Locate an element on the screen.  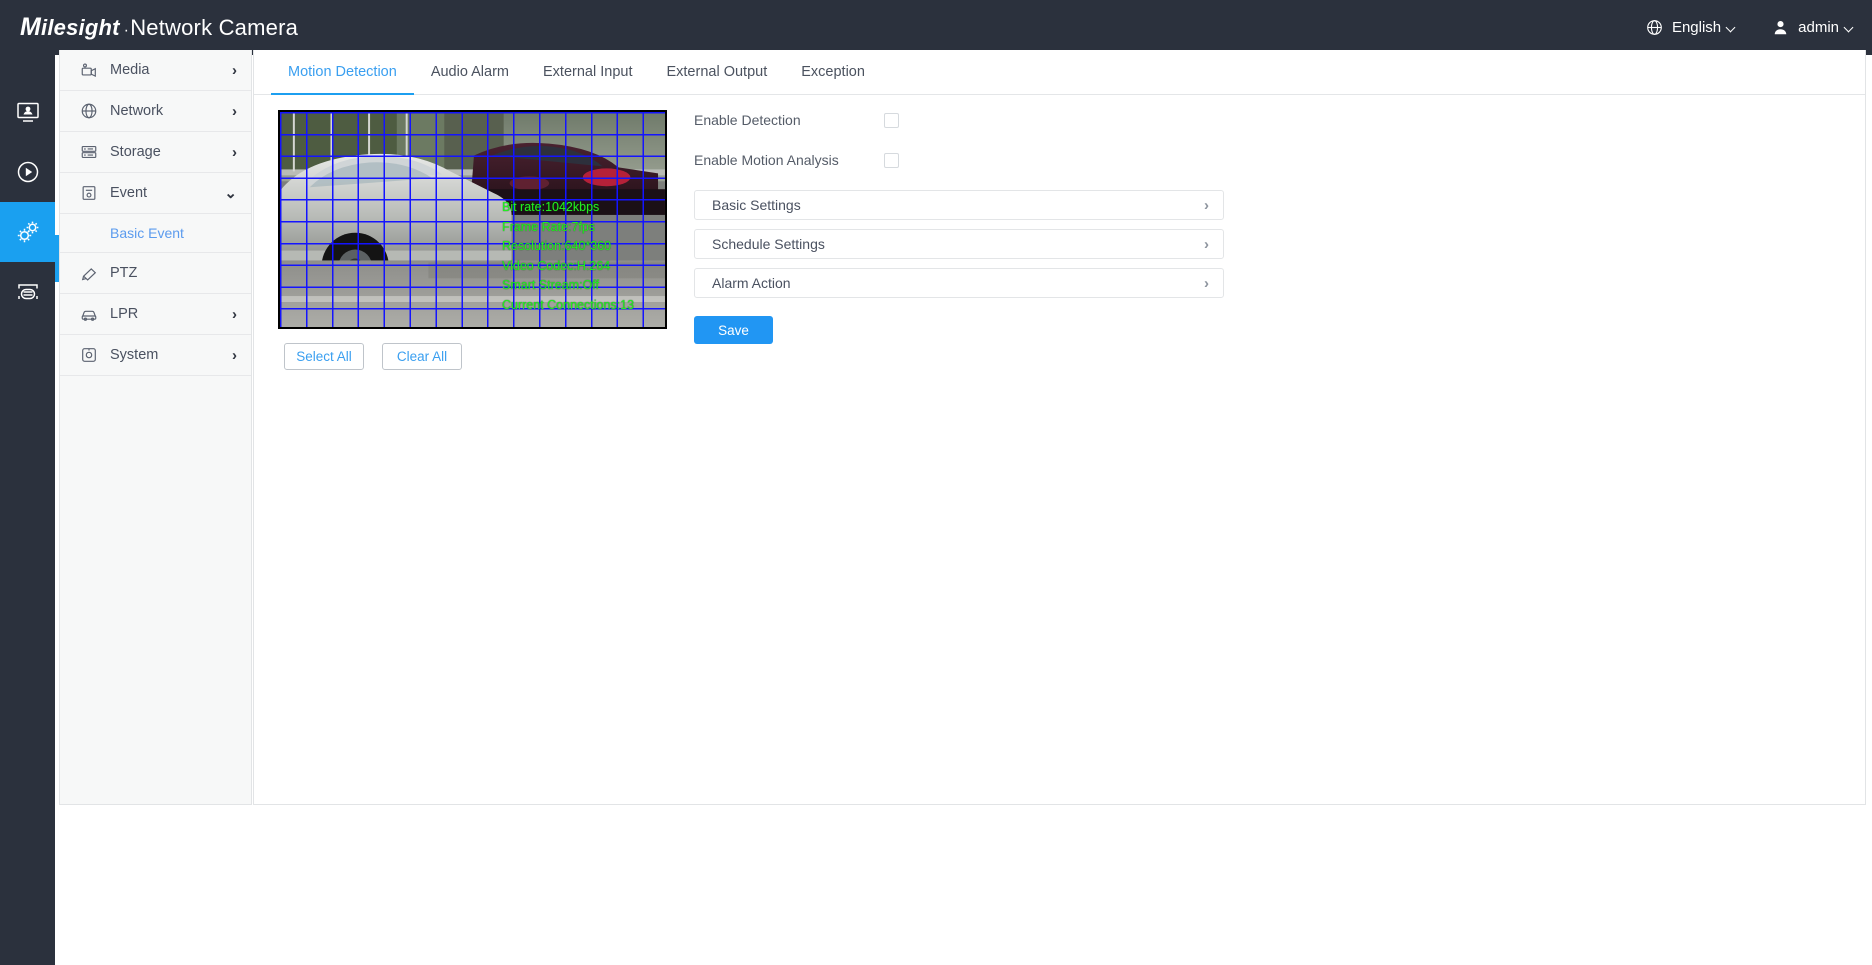
accordion-basic-settings: Basic Settings › is located at coordinates (959, 205).